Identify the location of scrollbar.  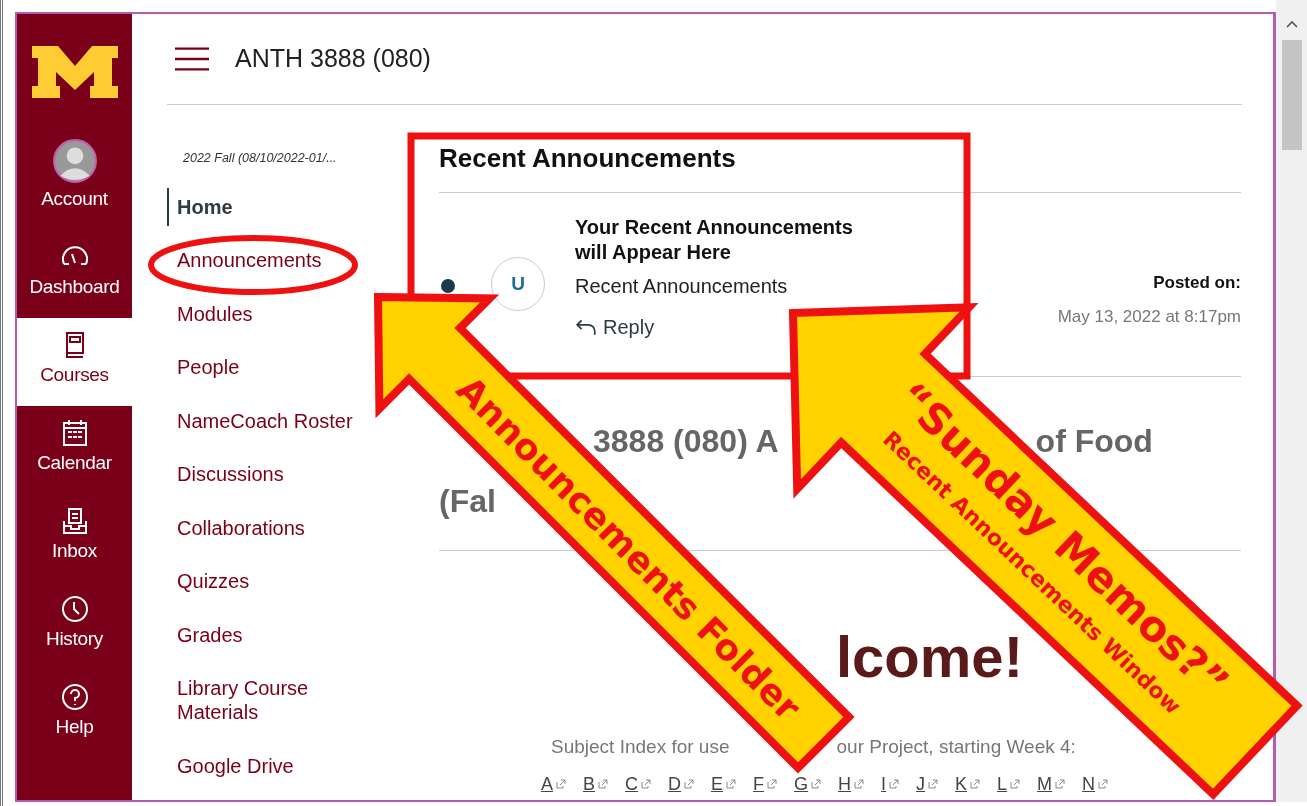
(1291, 401).